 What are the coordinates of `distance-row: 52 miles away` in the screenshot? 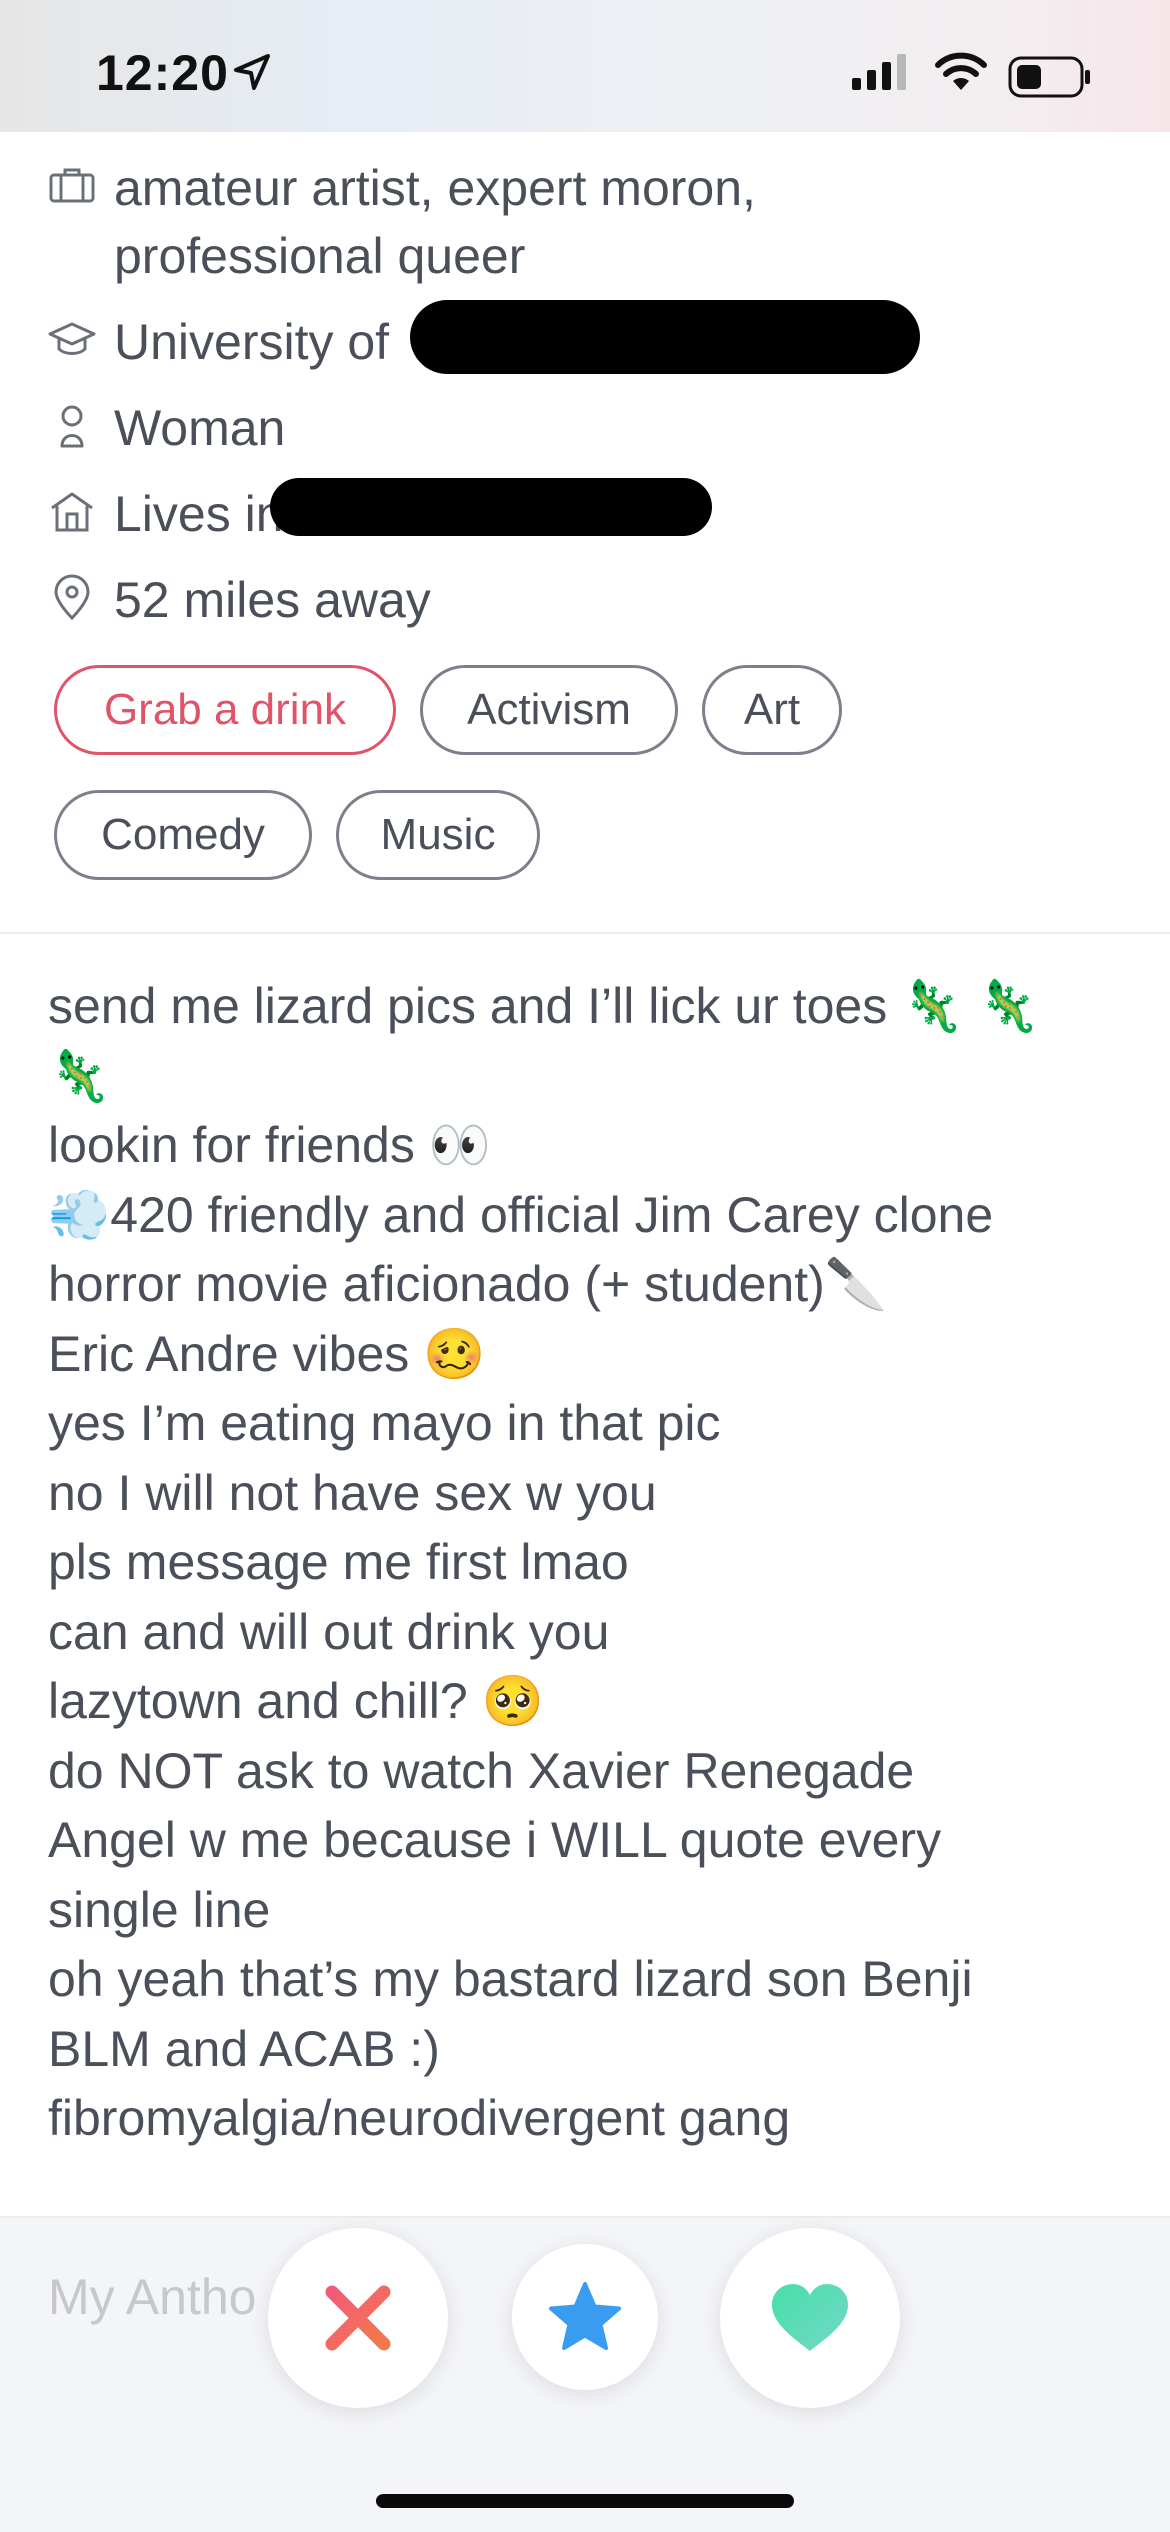 It's located at (239, 600).